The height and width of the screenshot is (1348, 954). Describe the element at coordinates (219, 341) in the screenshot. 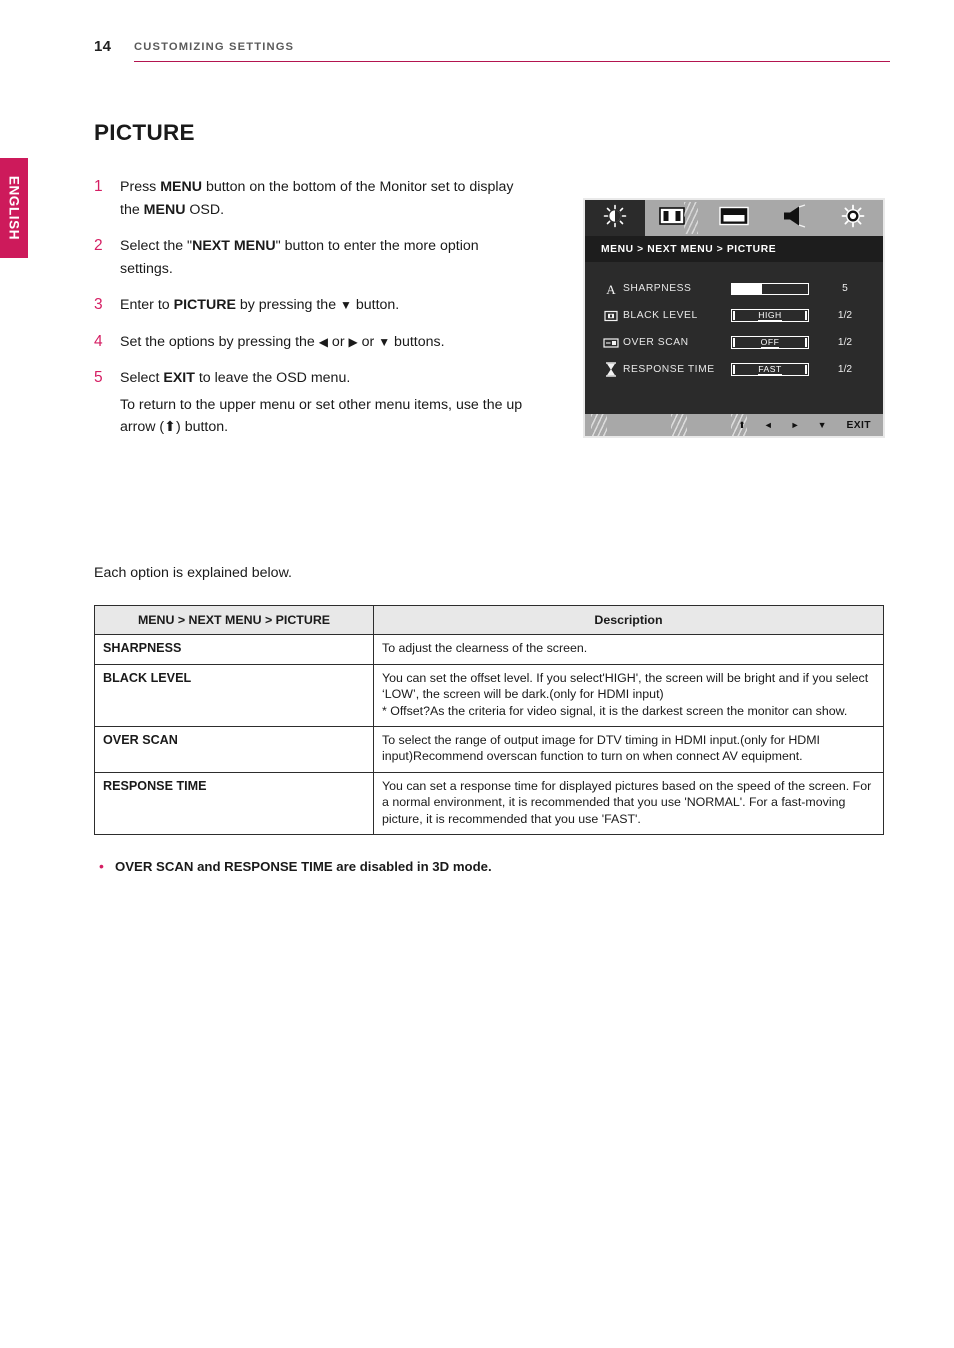

I see `step-text-part: Set the options by pressing the` at that location.